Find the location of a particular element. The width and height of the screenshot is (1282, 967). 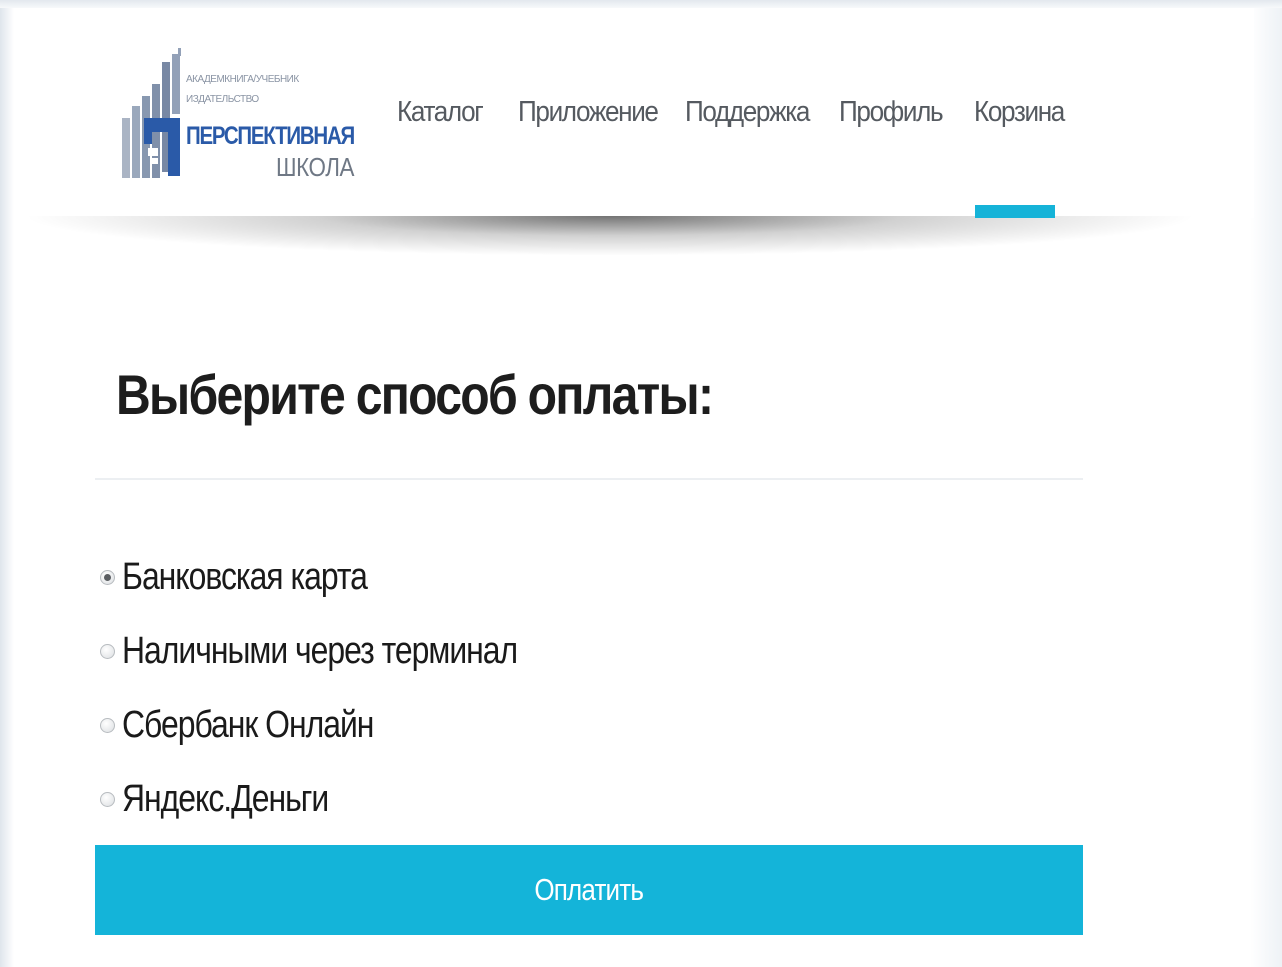

payment-option-label: Наличными через терминал is located at coordinates (320, 650).